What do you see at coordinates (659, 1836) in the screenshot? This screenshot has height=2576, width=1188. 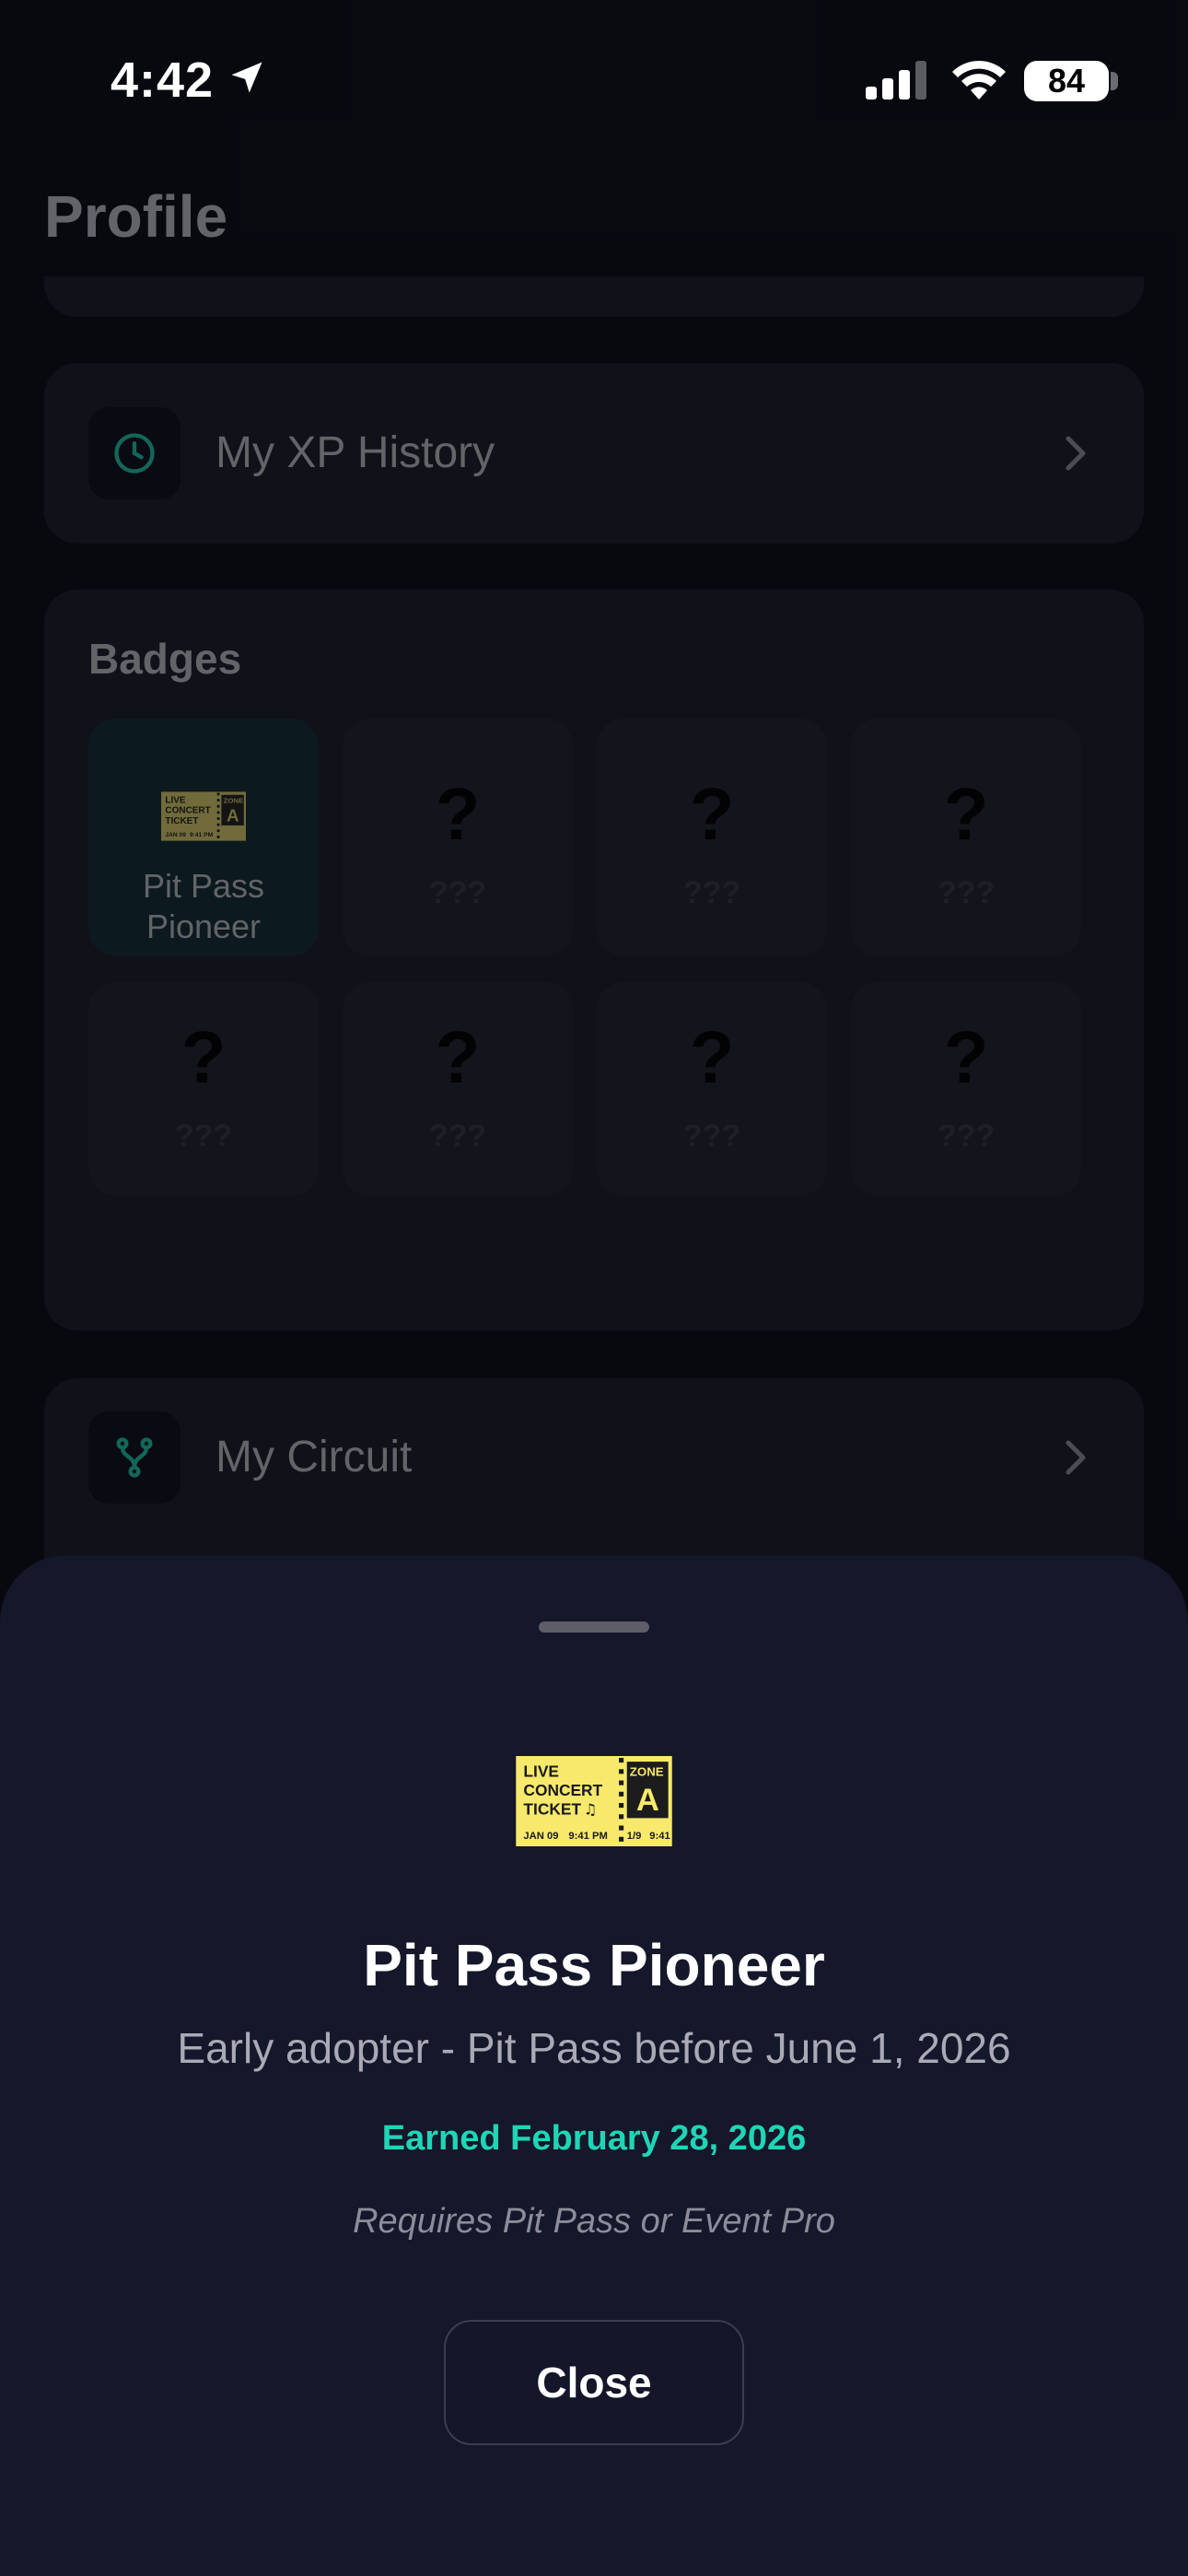 I see `ticket-stub-time: 9:41` at bounding box center [659, 1836].